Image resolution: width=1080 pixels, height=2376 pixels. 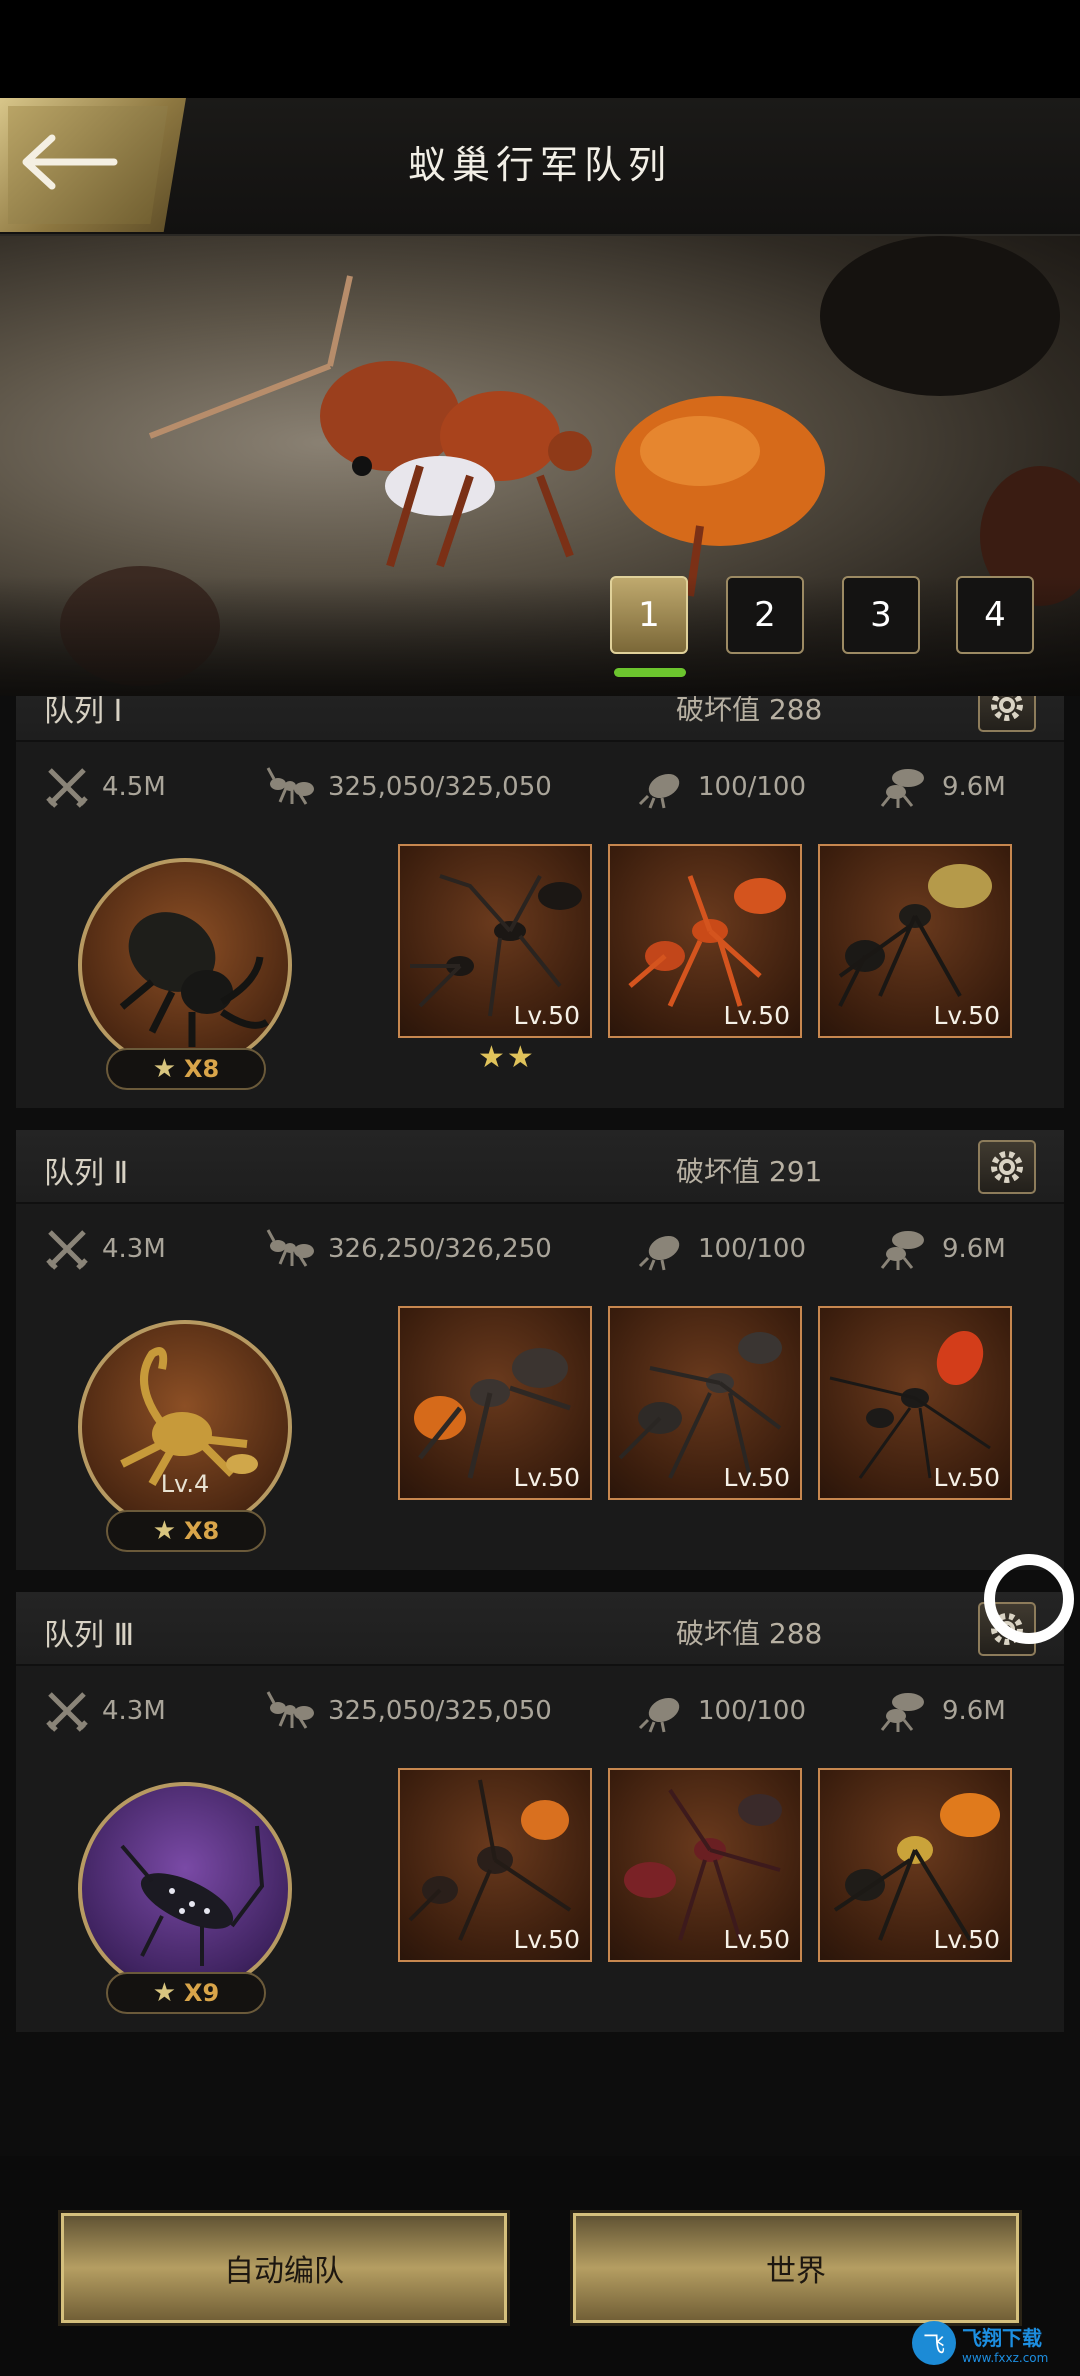 I want to click on tab-1: 1, so click(x=649, y=615).